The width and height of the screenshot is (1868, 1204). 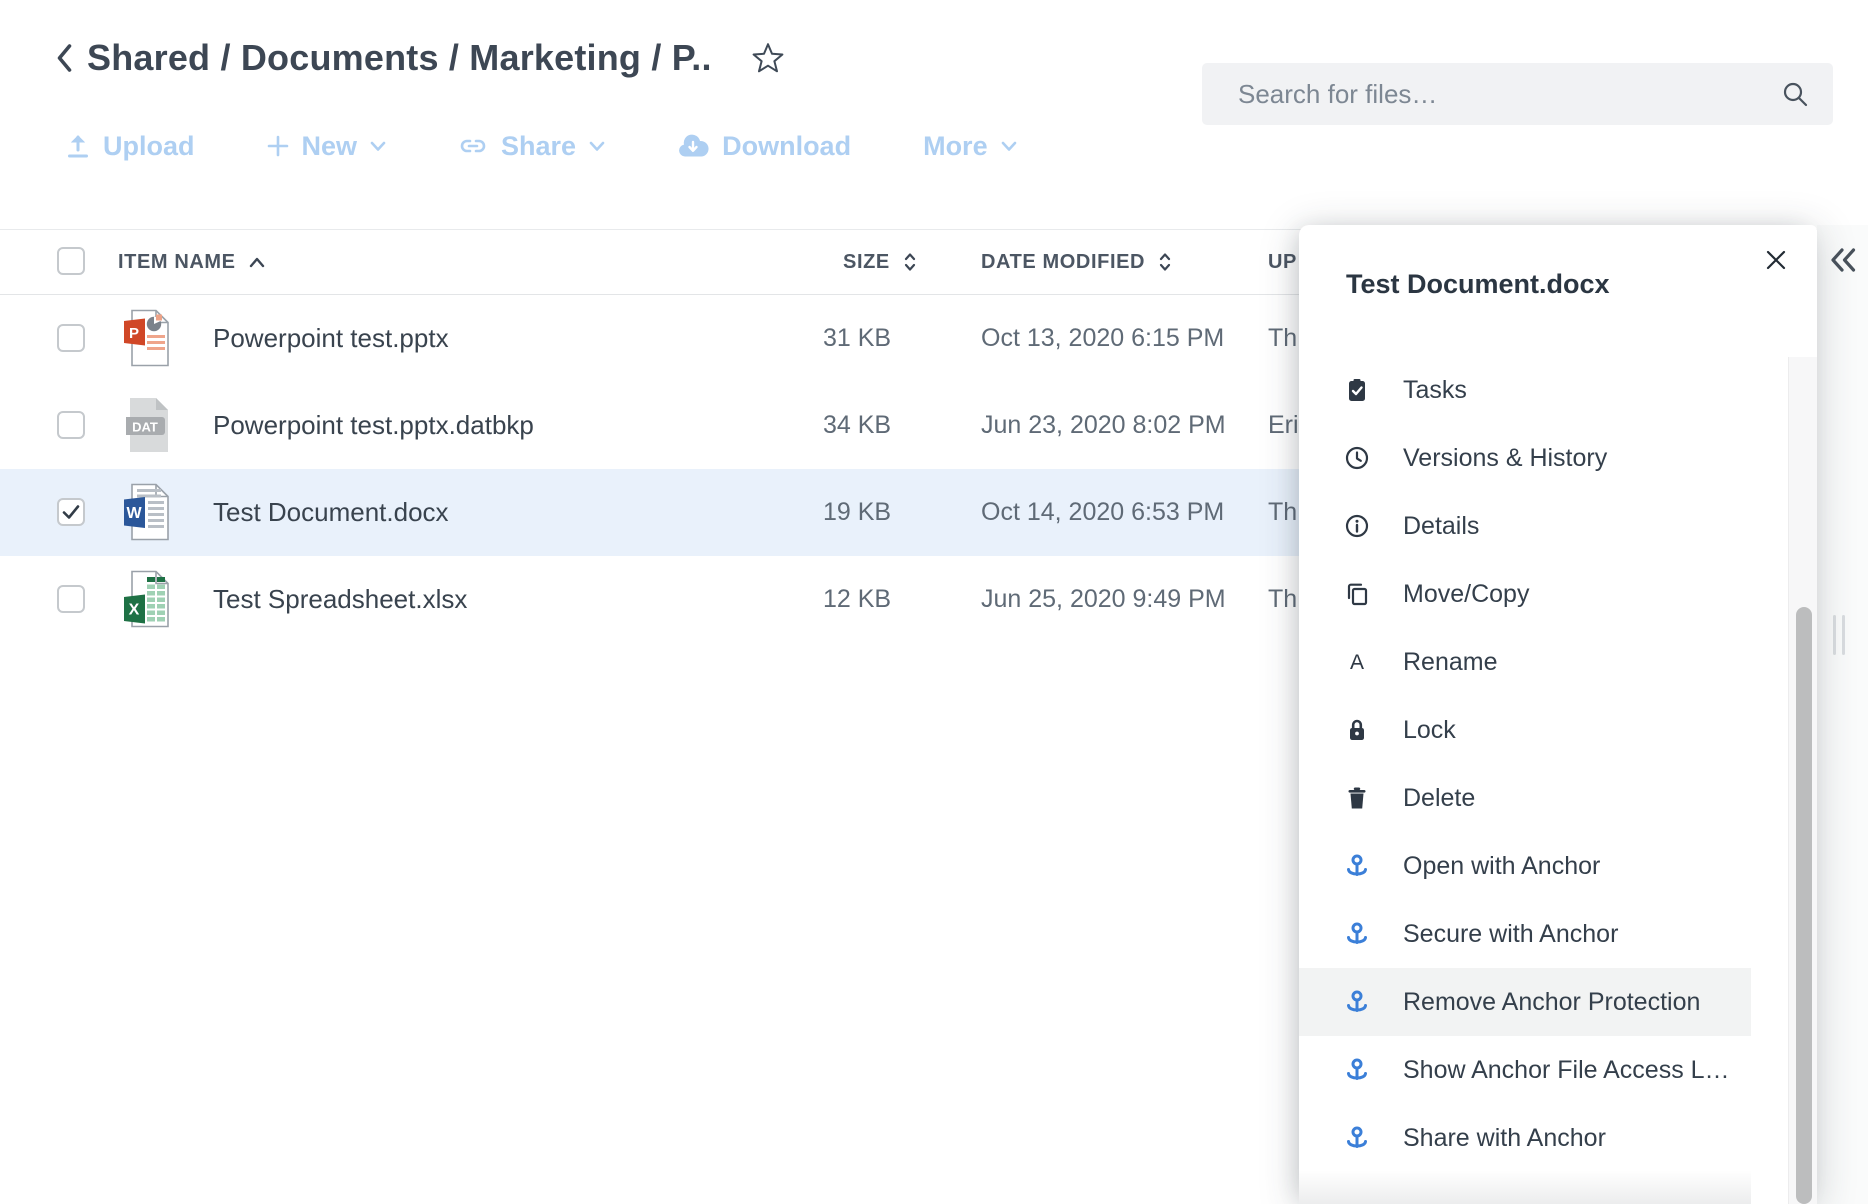 What do you see at coordinates (1103, 338) in the screenshot?
I see `file-date-modified: Oct 13, 2020 6:15 PM` at bounding box center [1103, 338].